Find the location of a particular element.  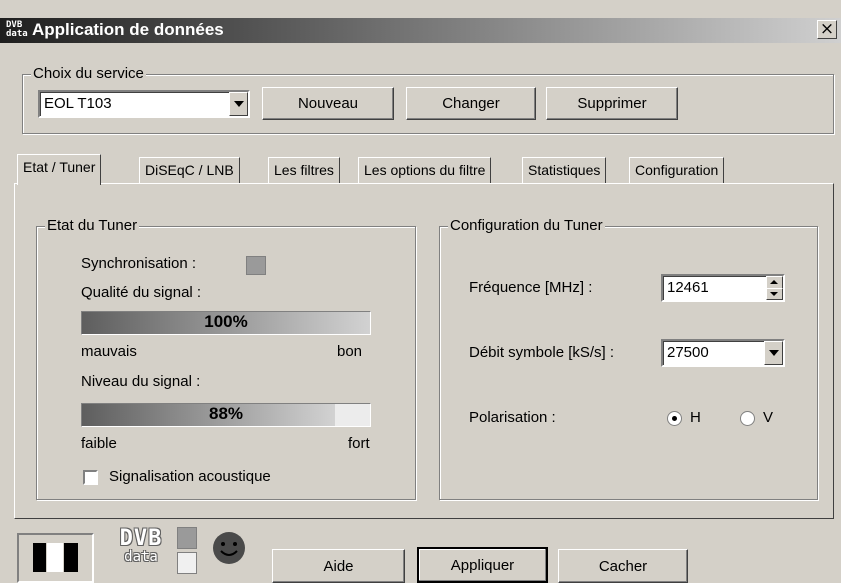

service-group-label: Choix du service is located at coordinates (88, 73).